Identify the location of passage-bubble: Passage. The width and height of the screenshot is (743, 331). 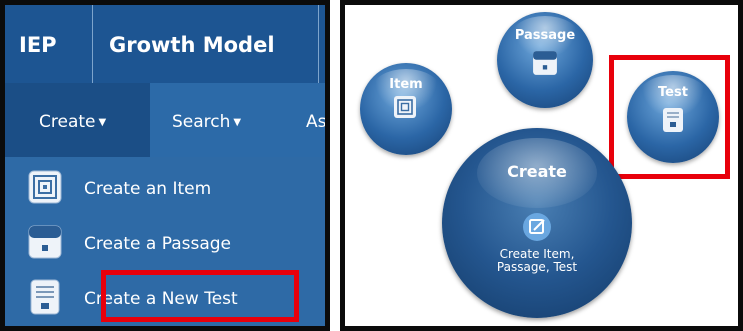
(545, 60).